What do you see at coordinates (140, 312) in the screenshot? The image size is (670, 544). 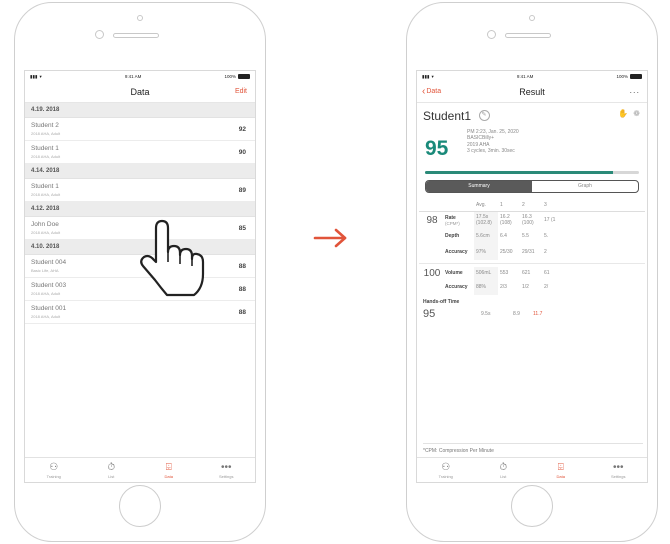 I see `list-item: Student 001 2018 AHA, Adult 88` at bounding box center [140, 312].